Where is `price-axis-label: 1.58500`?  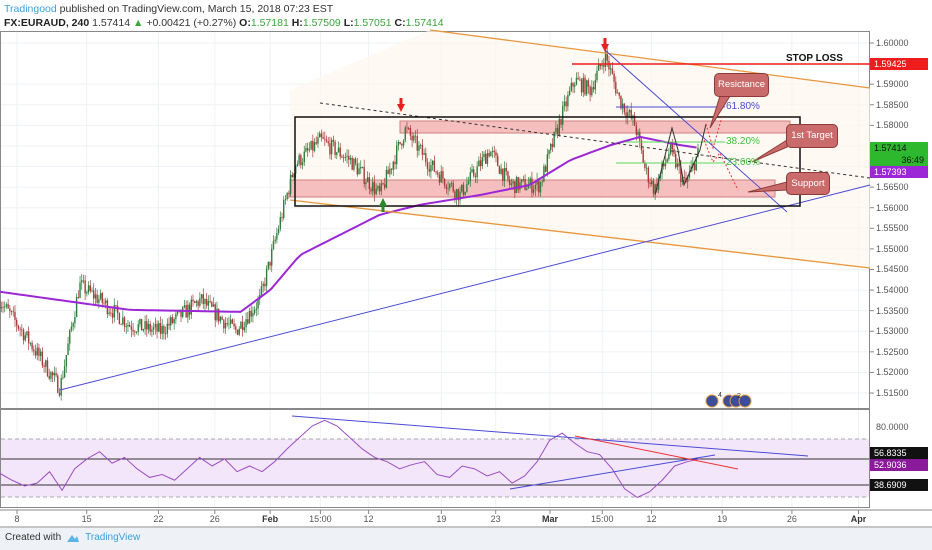 price-axis-label: 1.58500 is located at coordinates (892, 104).